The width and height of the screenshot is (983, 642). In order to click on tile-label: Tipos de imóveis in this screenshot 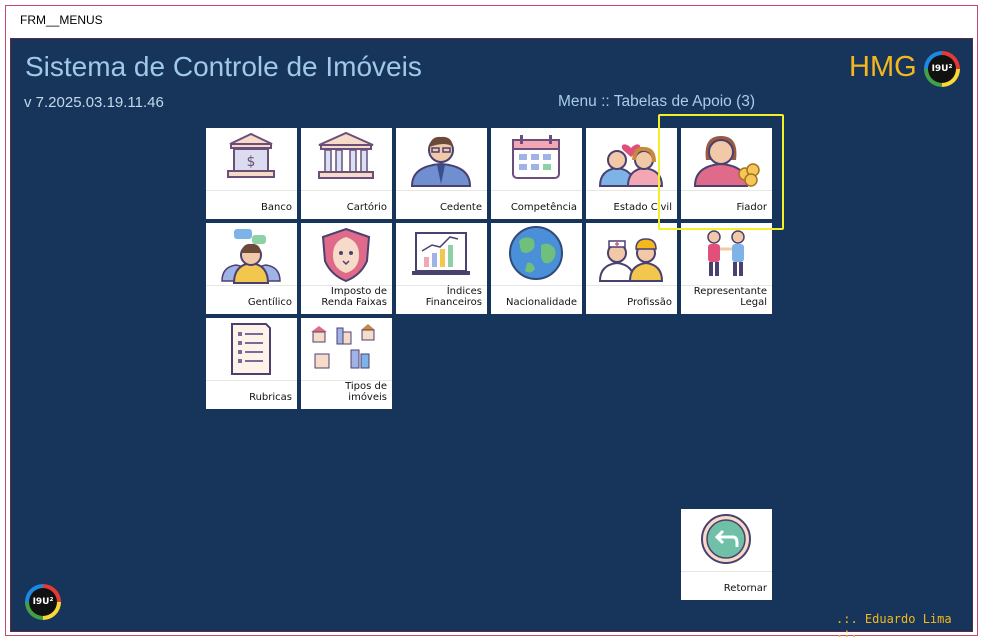, I will do `click(366, 392)`.